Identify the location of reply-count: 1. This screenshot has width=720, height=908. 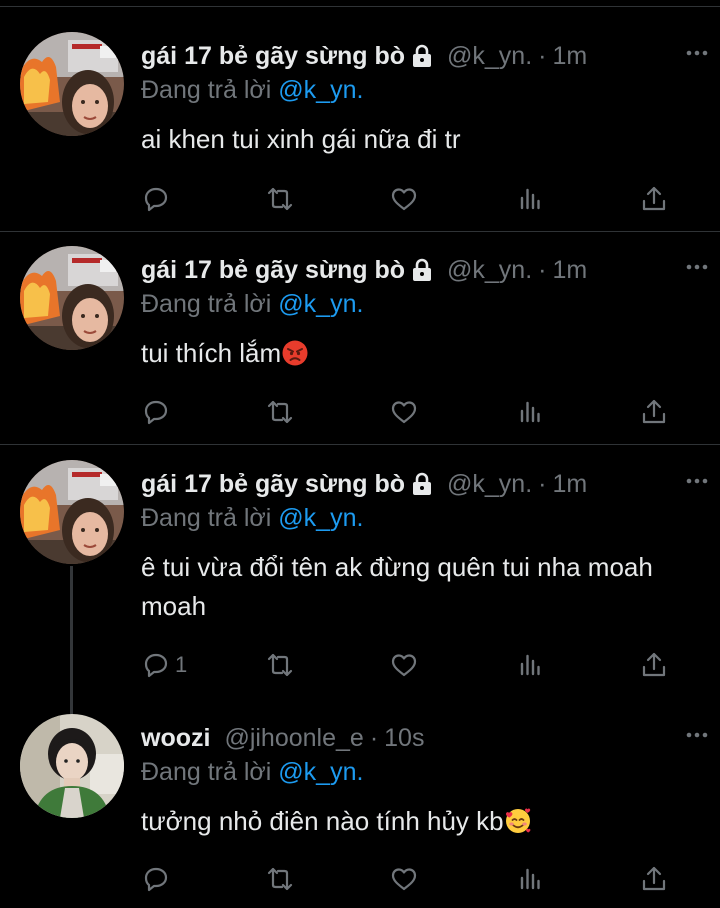
(181, 664).